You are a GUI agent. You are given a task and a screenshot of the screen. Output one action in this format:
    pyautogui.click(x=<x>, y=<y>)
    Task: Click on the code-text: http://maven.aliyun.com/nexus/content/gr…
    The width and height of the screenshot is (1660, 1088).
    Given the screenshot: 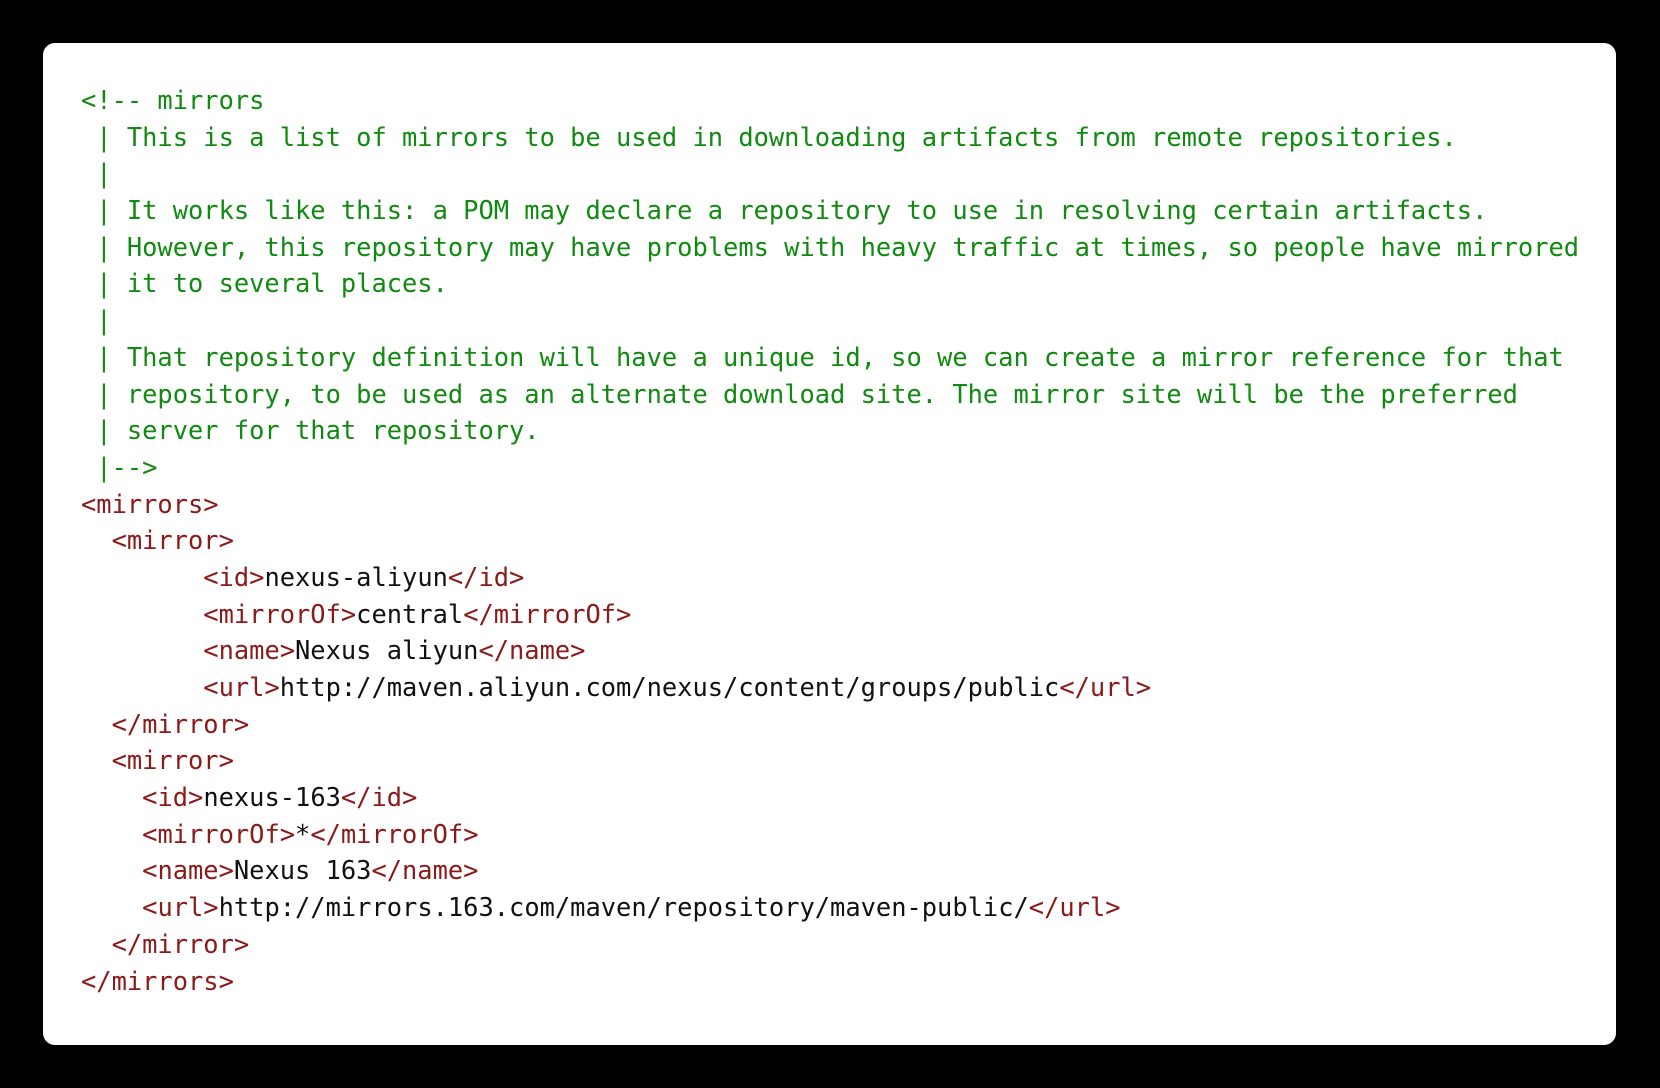 What is the action you would take?
    pyautogui.click(x=669, y=687)
    